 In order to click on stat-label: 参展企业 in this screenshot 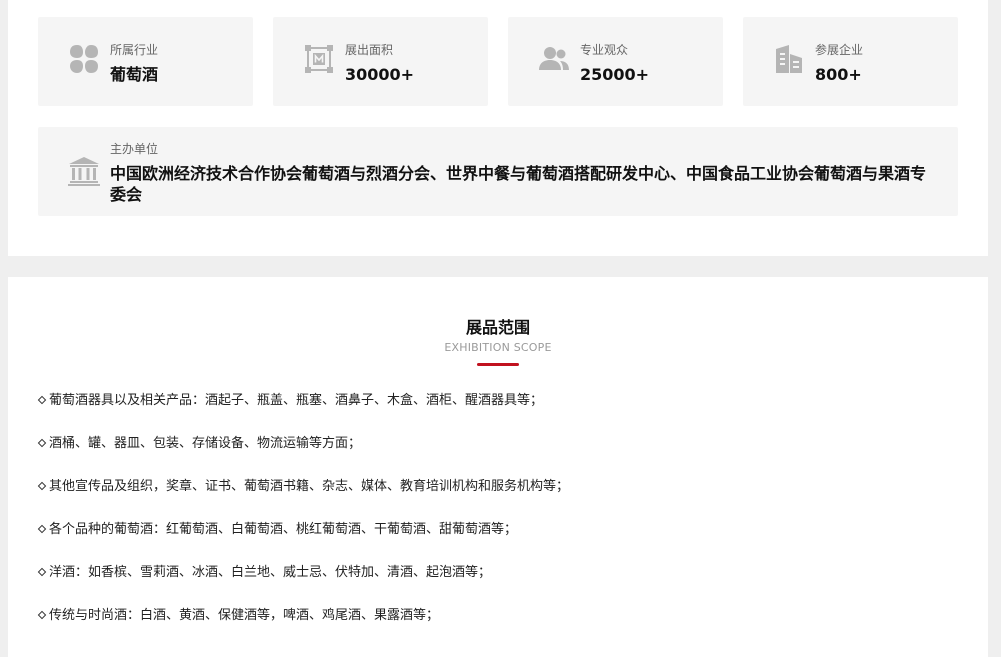, I will do `click(839, 50)`.